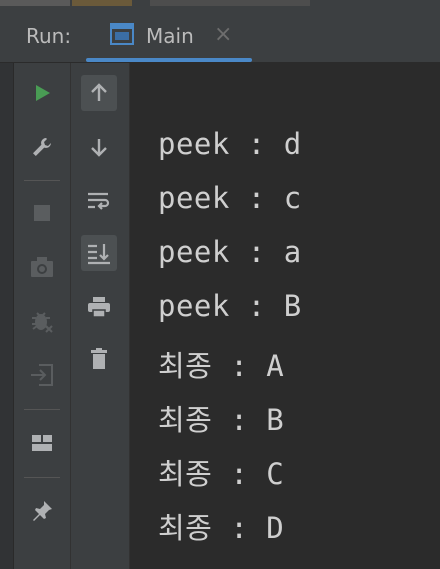 Image resolution: width=440 pixels, height=569 pixels. I want to click on run-toolbar-primary, so click(42, 316).